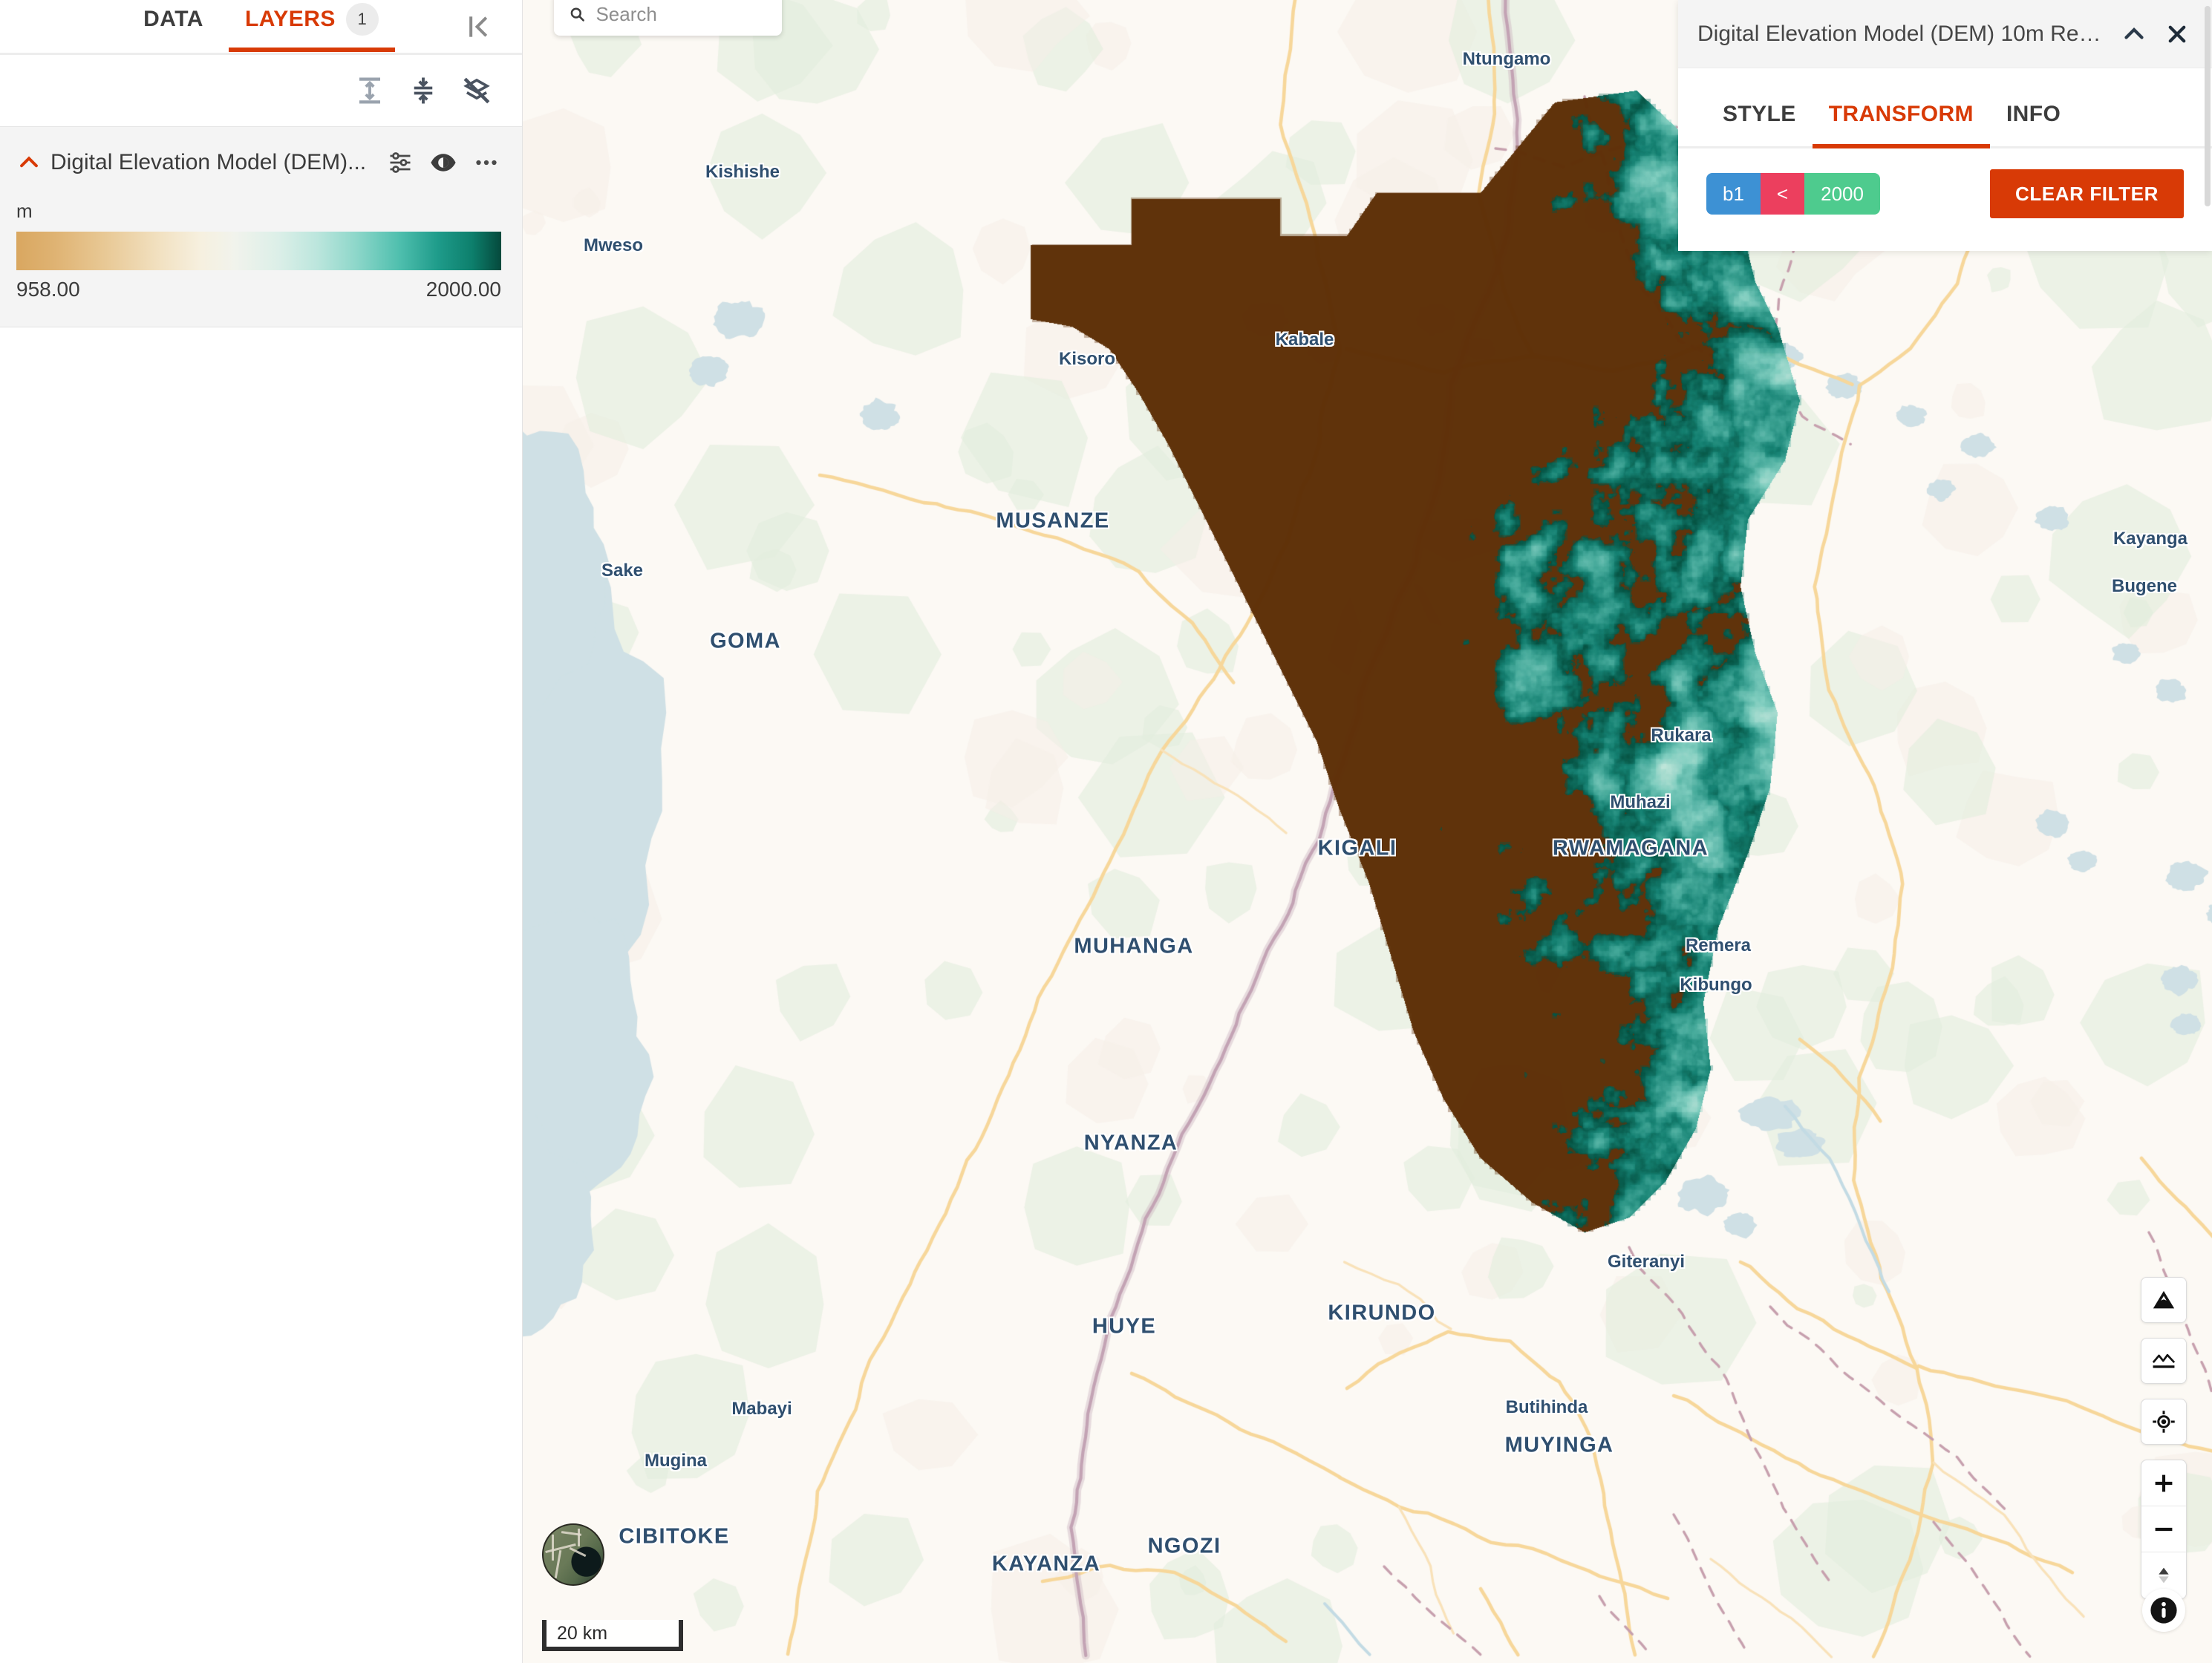 The height and width of the screenshot is (1663, 2212). I want to click on panel-collapse-chevron-up-icon, so click(2134, 34).